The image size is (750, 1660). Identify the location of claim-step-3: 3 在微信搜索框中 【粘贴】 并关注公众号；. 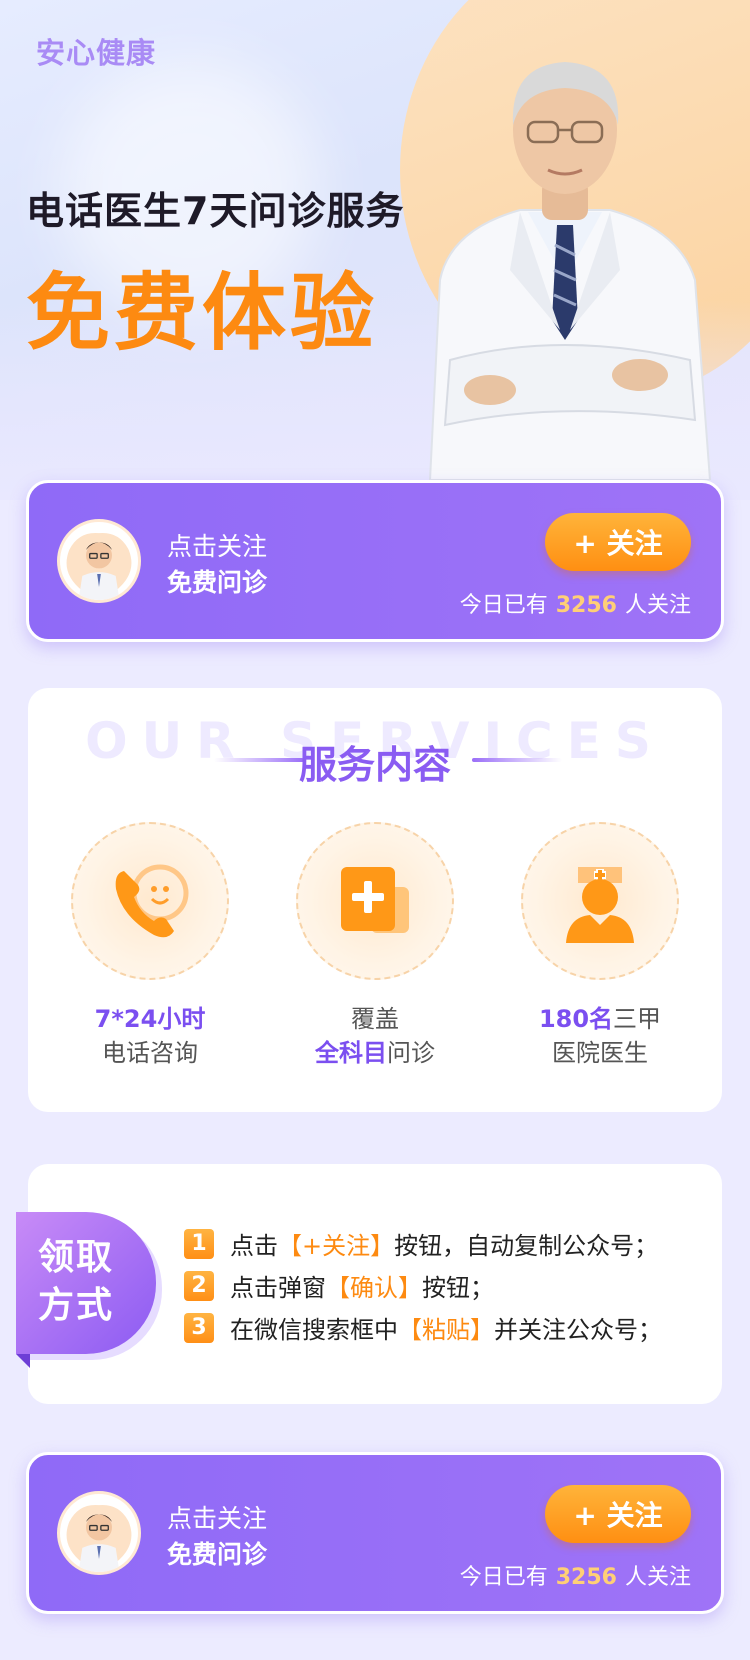
(423, 1327).